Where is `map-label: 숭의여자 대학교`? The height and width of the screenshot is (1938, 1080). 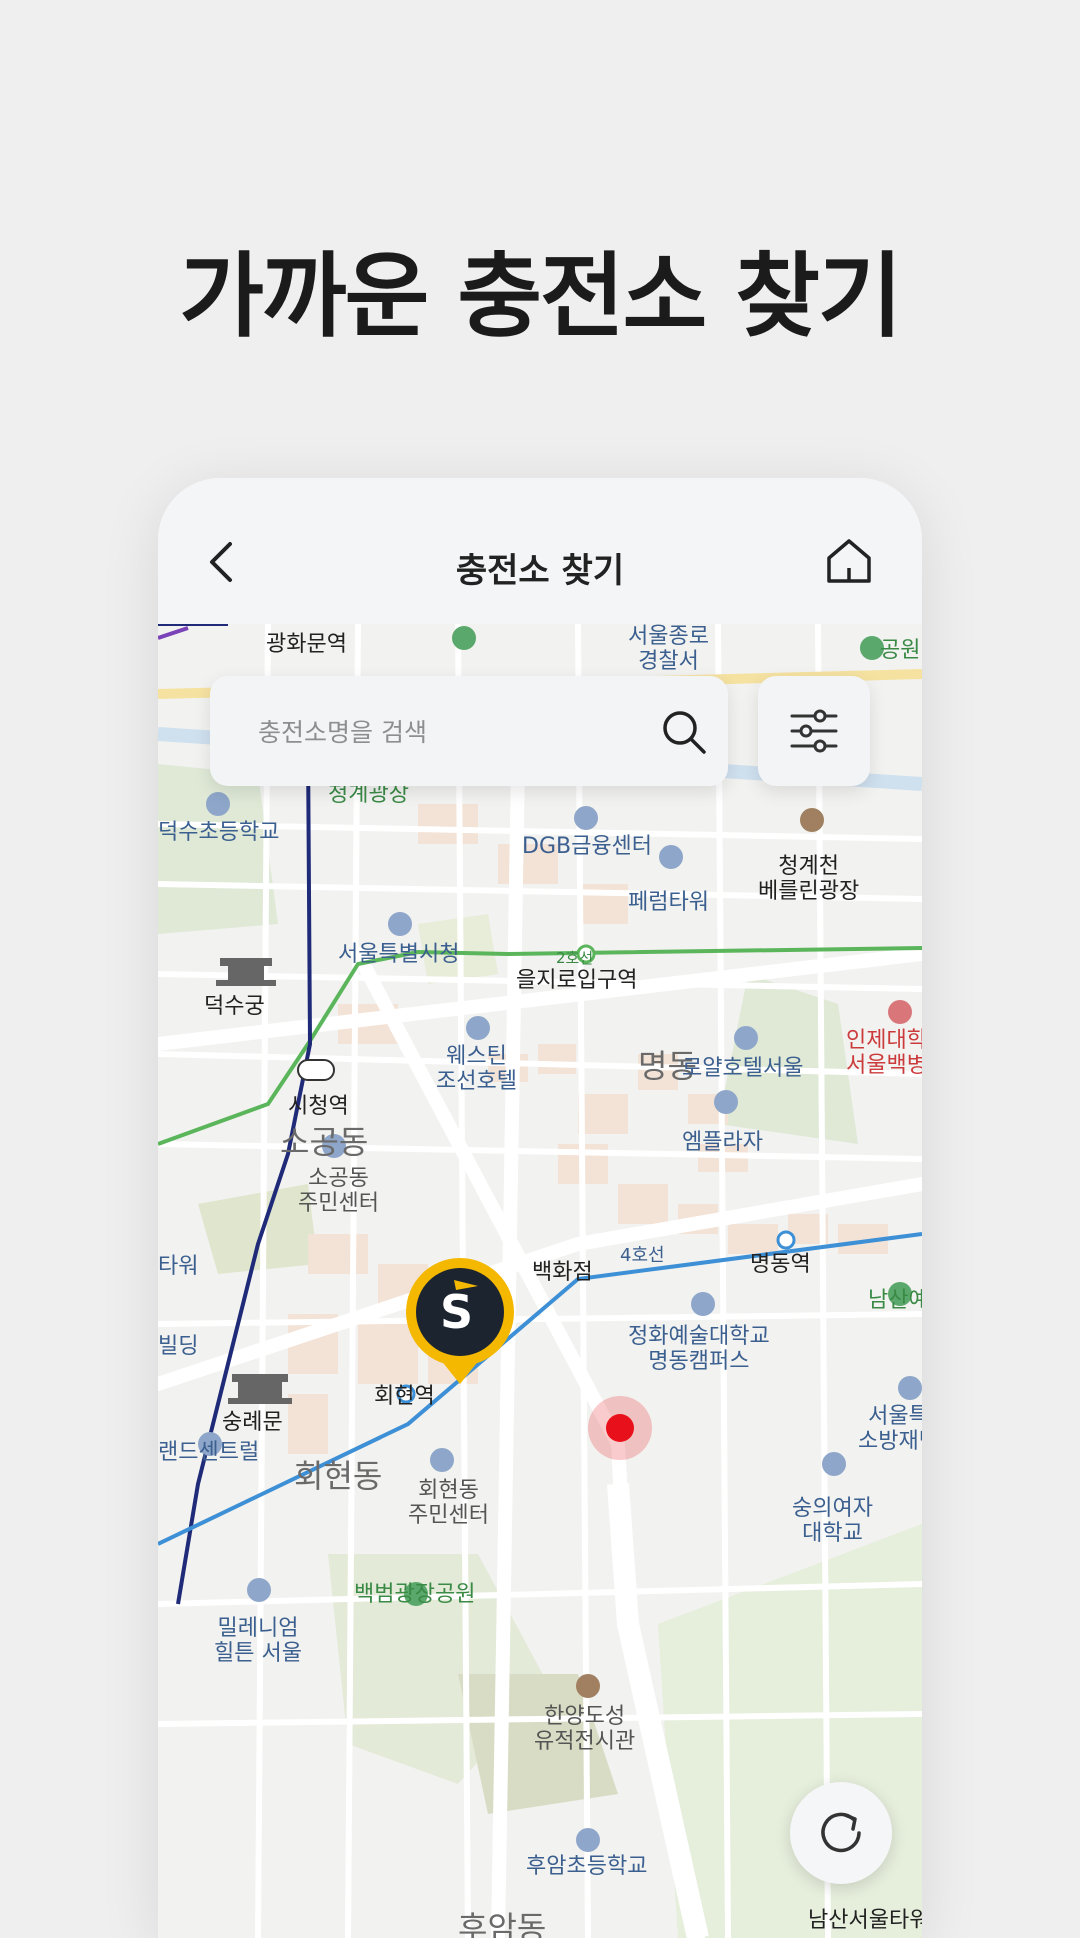 map-label: 숭의여자 대학교 is located at coordinates (832, 1521).